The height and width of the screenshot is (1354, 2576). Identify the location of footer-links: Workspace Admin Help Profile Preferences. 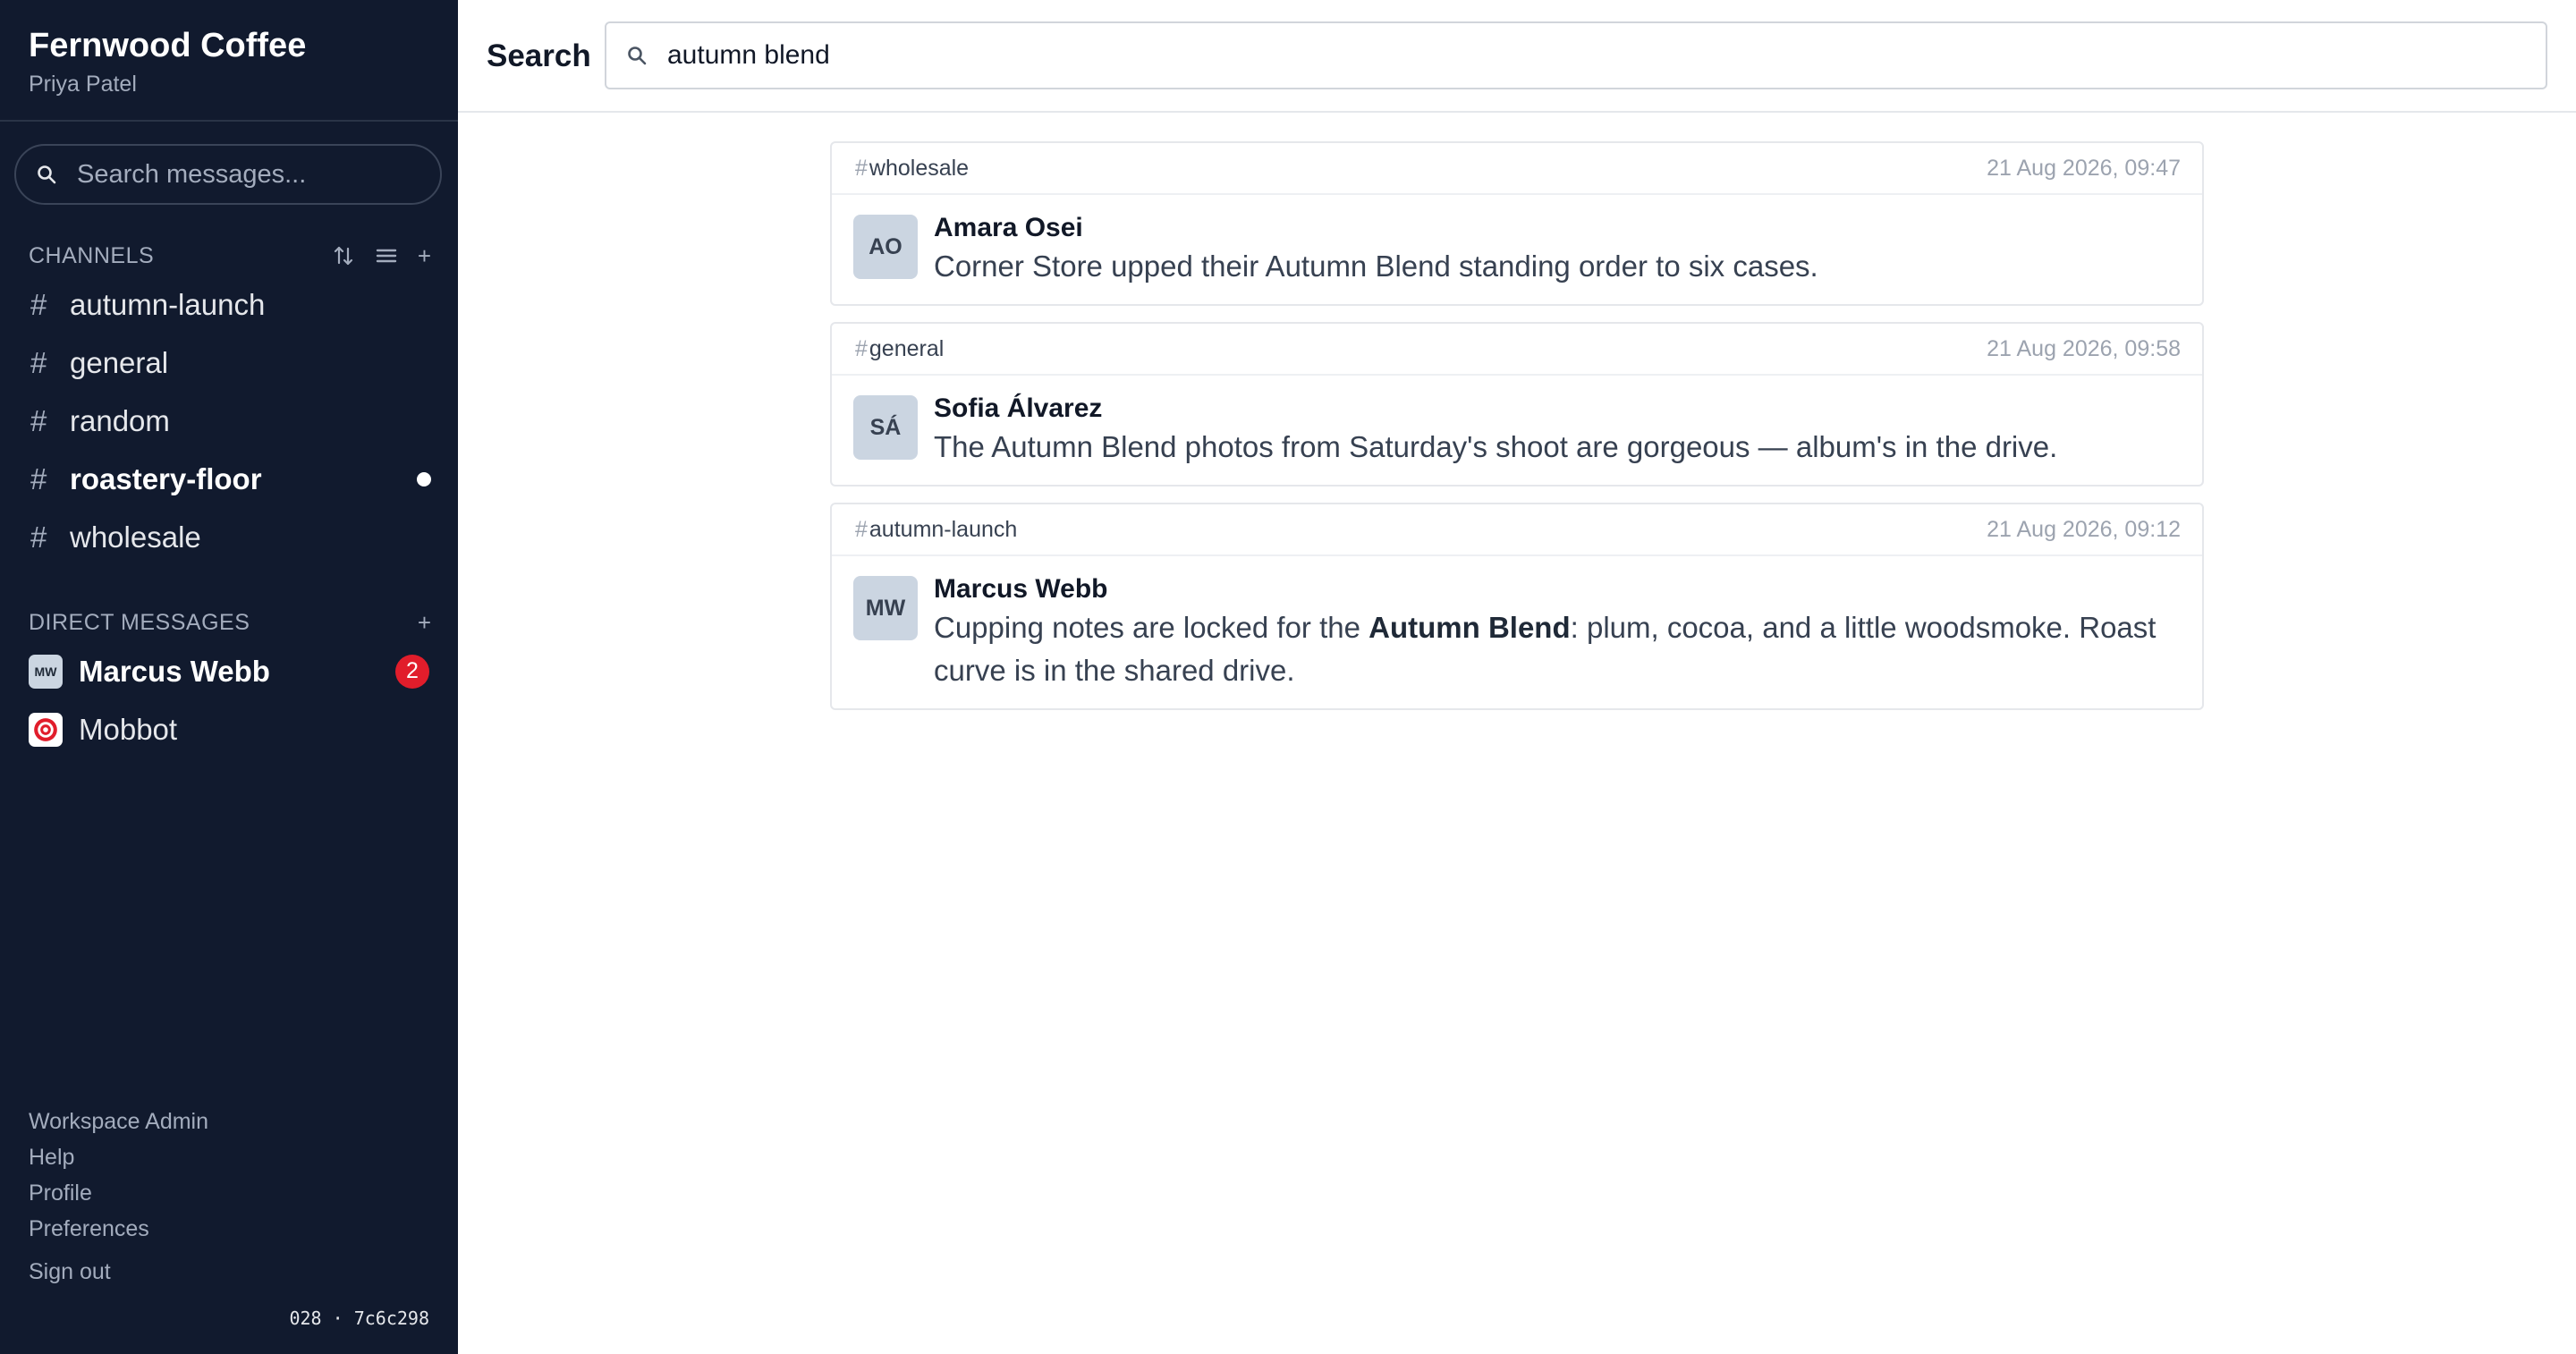
(118, 1175).